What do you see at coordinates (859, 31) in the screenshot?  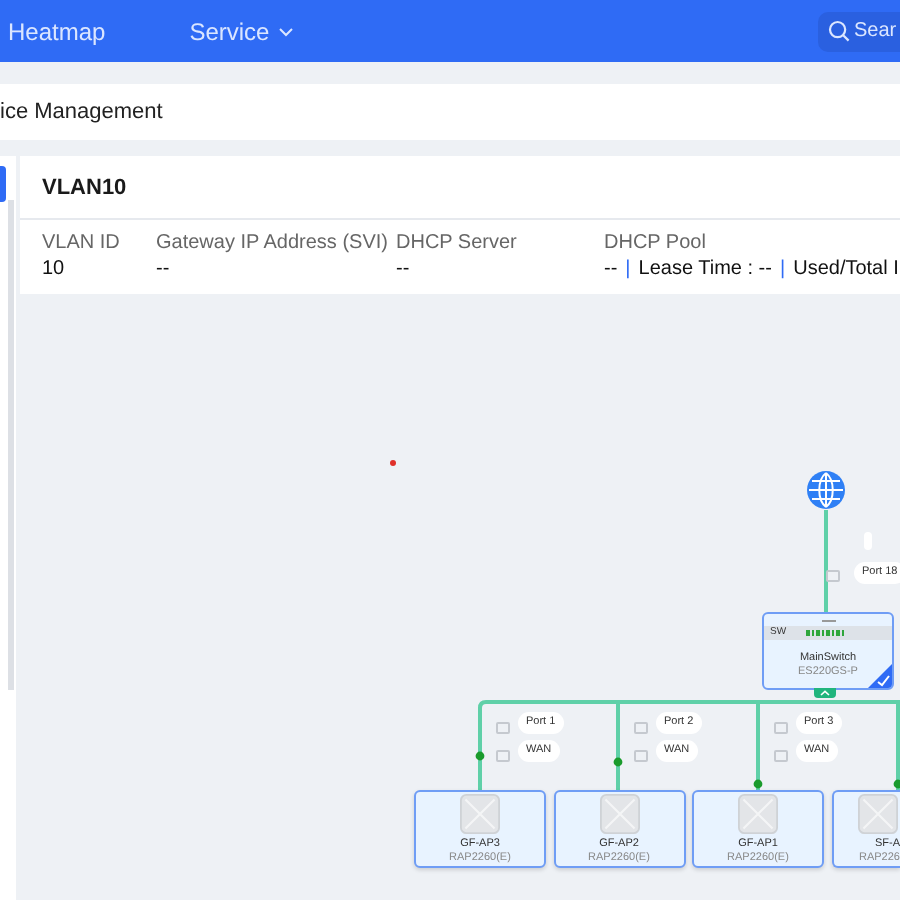 I see `search-field: Sear` at bounding box center [859, 31].